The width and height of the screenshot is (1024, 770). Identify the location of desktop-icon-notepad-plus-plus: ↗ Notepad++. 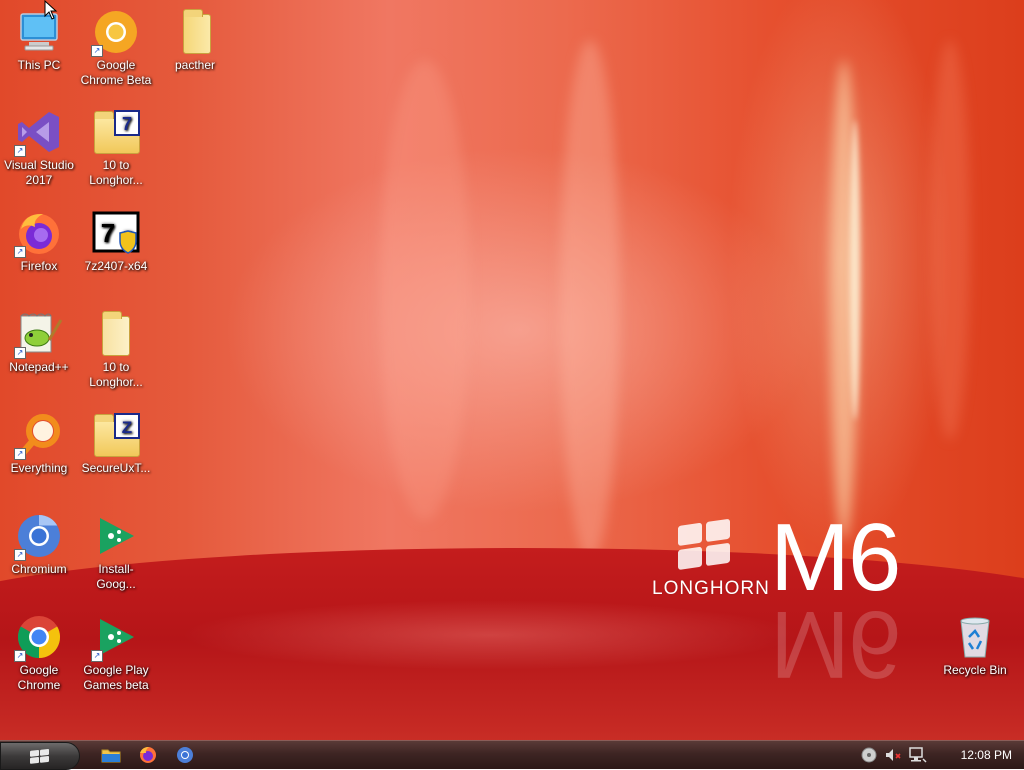
(39, 340).